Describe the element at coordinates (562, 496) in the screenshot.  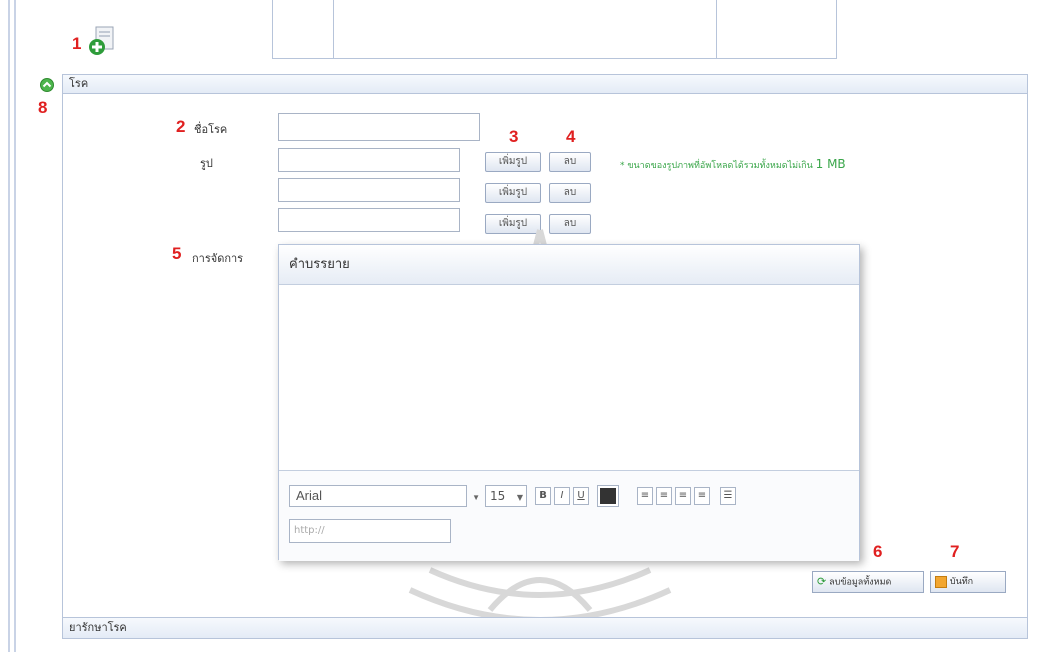
I see `italic-button: I` at that location.